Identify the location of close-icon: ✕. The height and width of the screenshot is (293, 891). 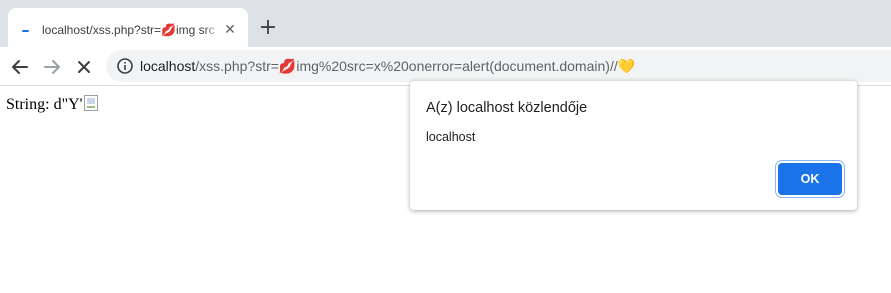
(230, 30).